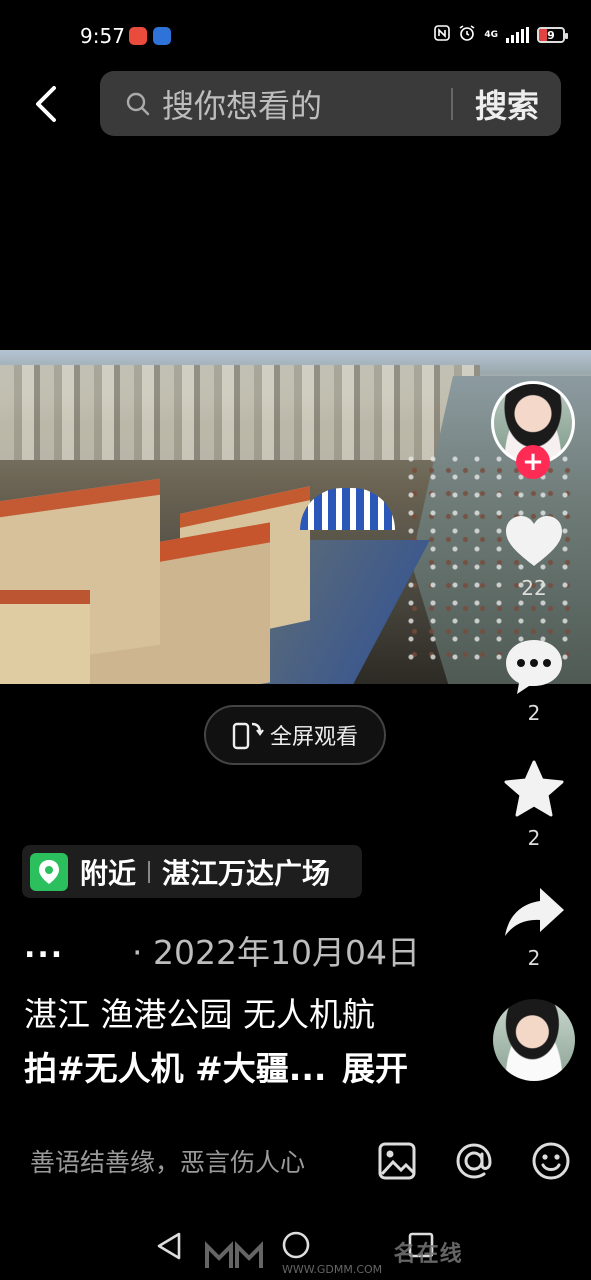 The height and width of the screenshot is (1280, 591). What do you see at coordinates (138, 104) in the screenshot?
I see `search-icon` at bounding box center [138, 104].